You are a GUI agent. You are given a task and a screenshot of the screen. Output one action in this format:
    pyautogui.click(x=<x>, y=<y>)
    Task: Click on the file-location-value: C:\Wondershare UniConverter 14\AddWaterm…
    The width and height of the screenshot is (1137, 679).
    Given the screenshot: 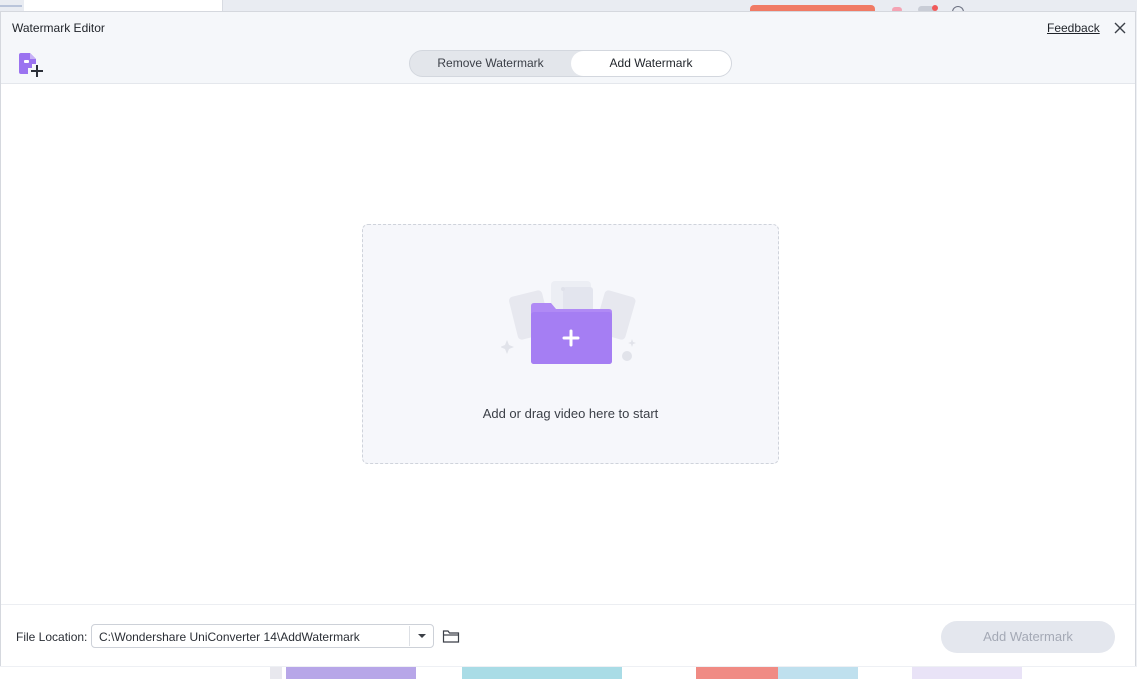 What is the action you would take?
    pyautogui.click(x=229, y=637)
    